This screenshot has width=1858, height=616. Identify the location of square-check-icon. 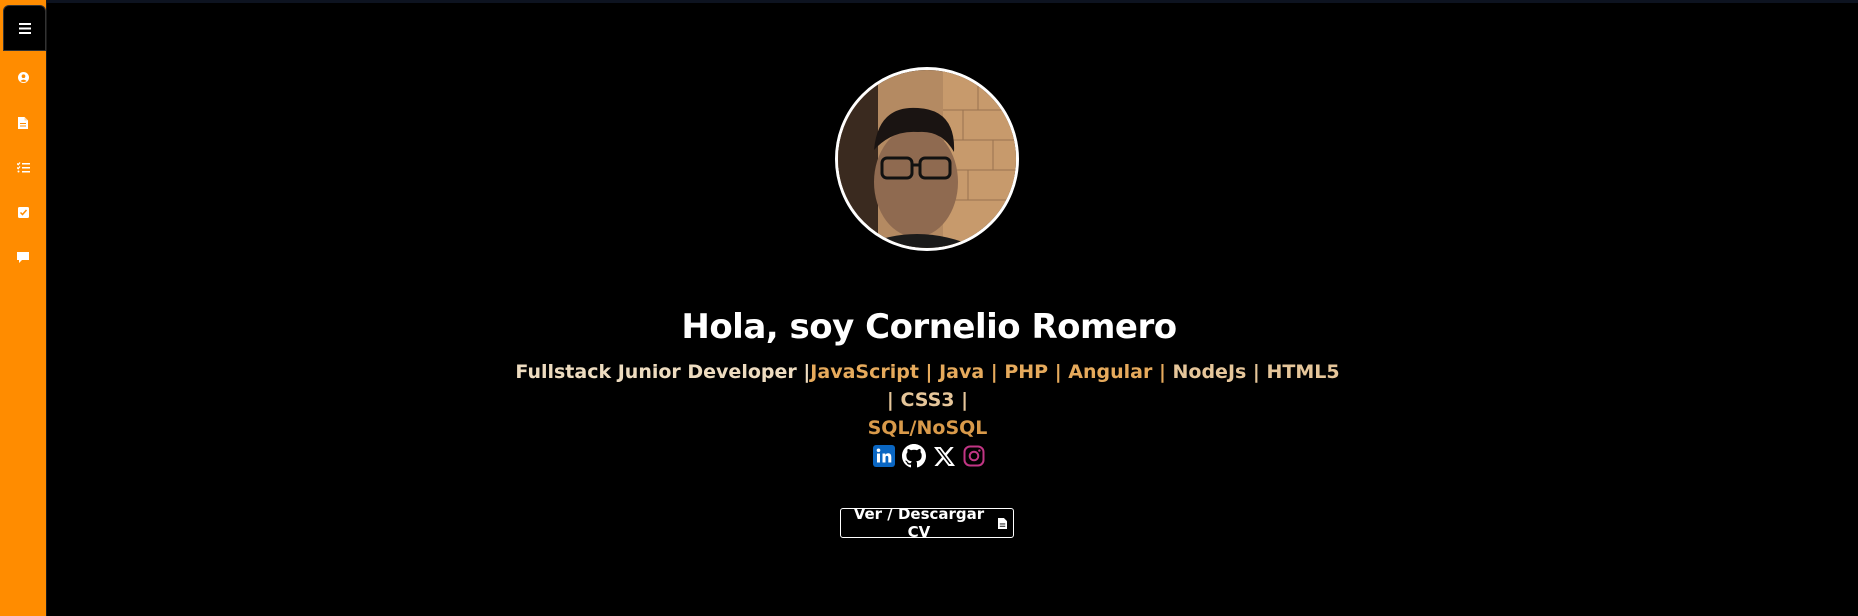
(23, 212).